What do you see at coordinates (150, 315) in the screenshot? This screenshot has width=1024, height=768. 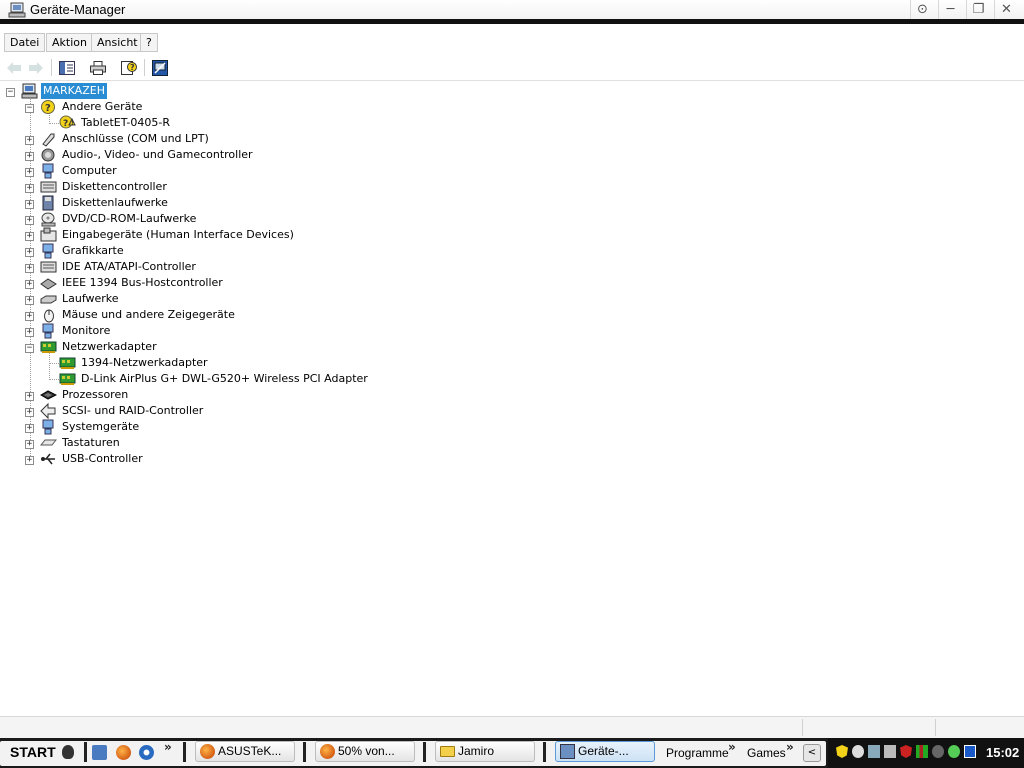 I see `tree-node-mice: Mäuse und andere Zeigegeräte` at bounding box center [150, 315].